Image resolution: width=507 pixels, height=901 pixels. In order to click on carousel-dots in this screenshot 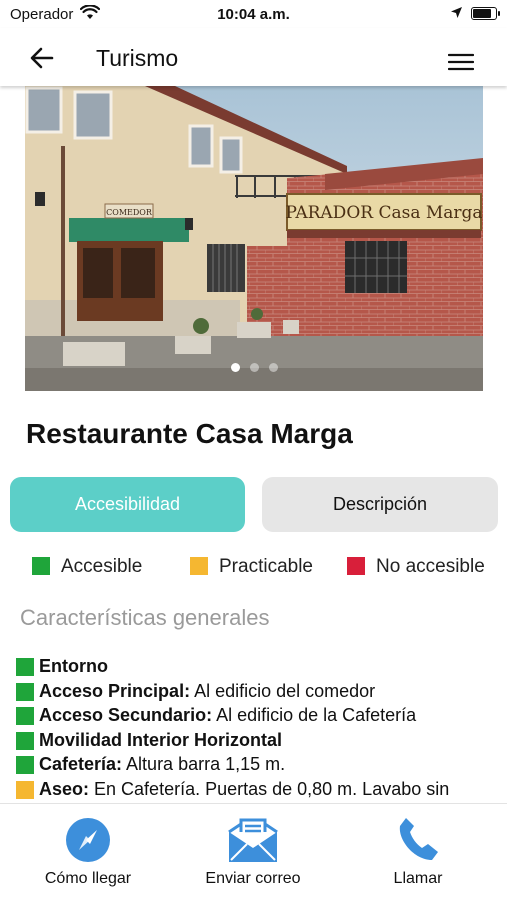, I will do `click(254, 368)`.